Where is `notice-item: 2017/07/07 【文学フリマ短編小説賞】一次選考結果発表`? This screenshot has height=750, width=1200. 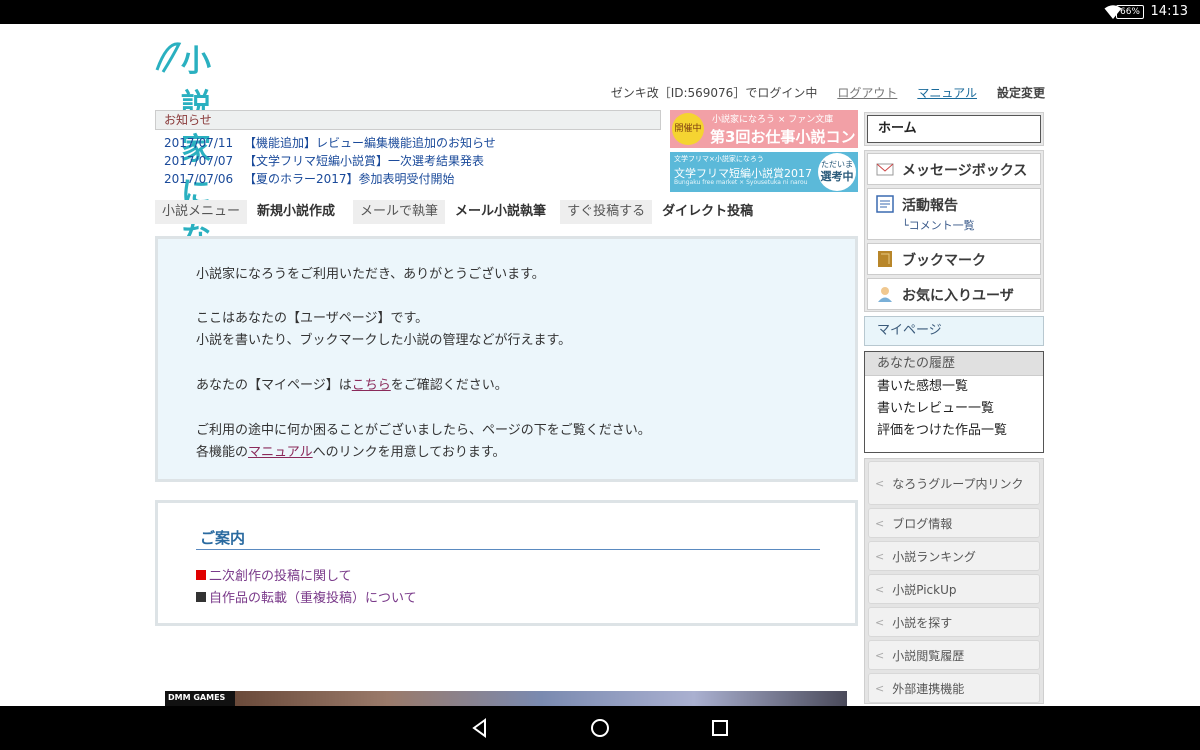
notice-item: 2017/07/07 【文学フリマ短編小説賞】一次選考結果発表 is located at coordinates (330, 161).